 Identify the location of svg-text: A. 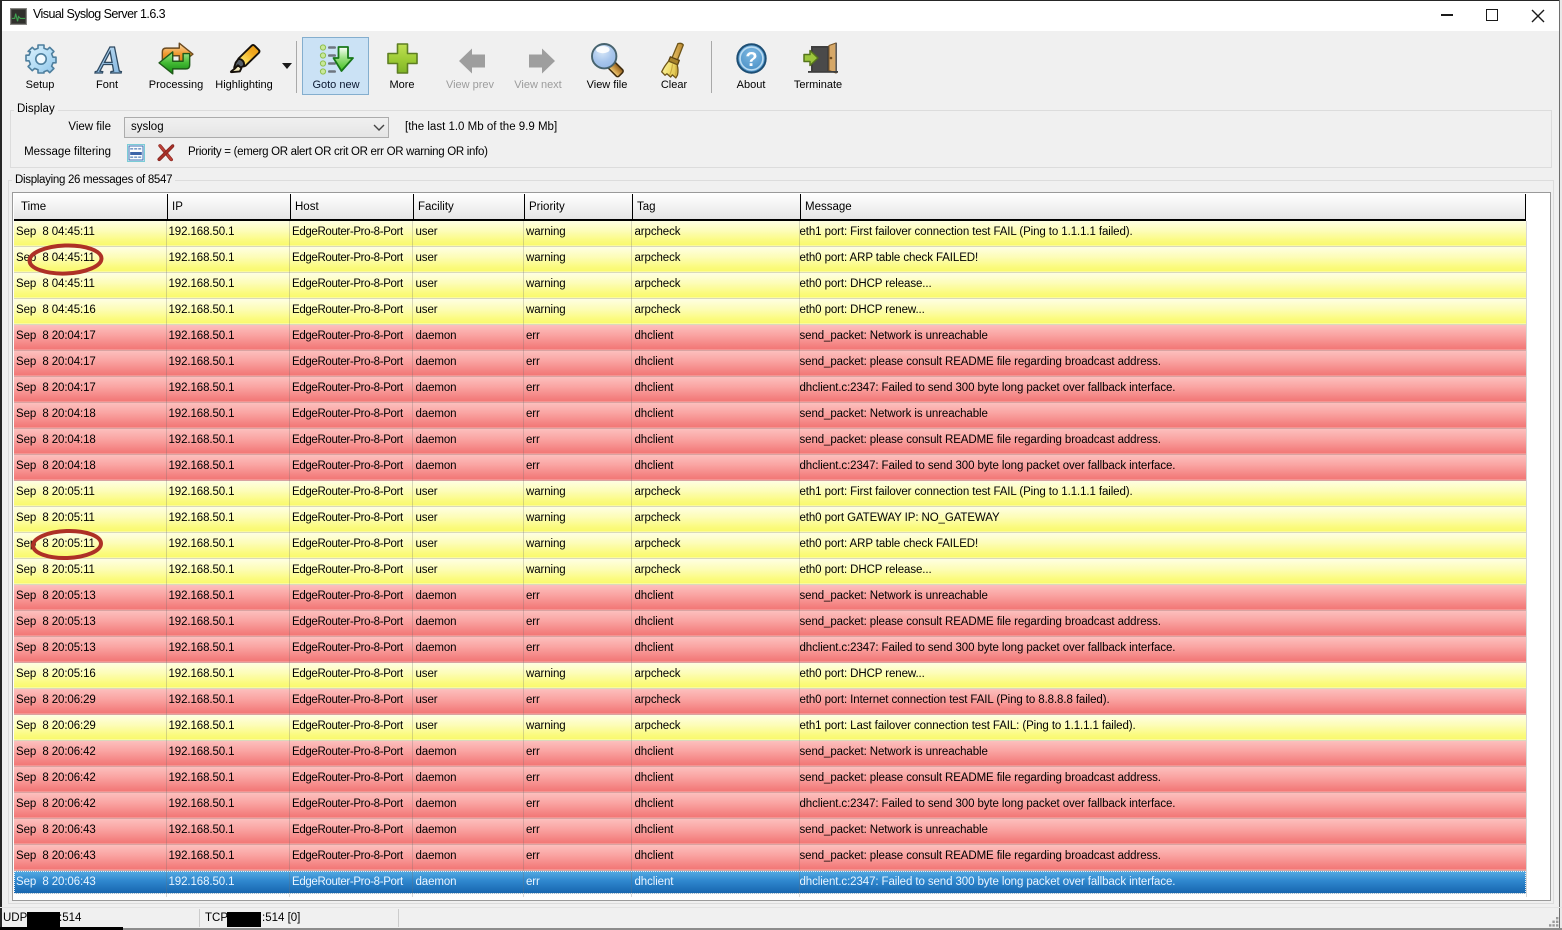
(108, 58).